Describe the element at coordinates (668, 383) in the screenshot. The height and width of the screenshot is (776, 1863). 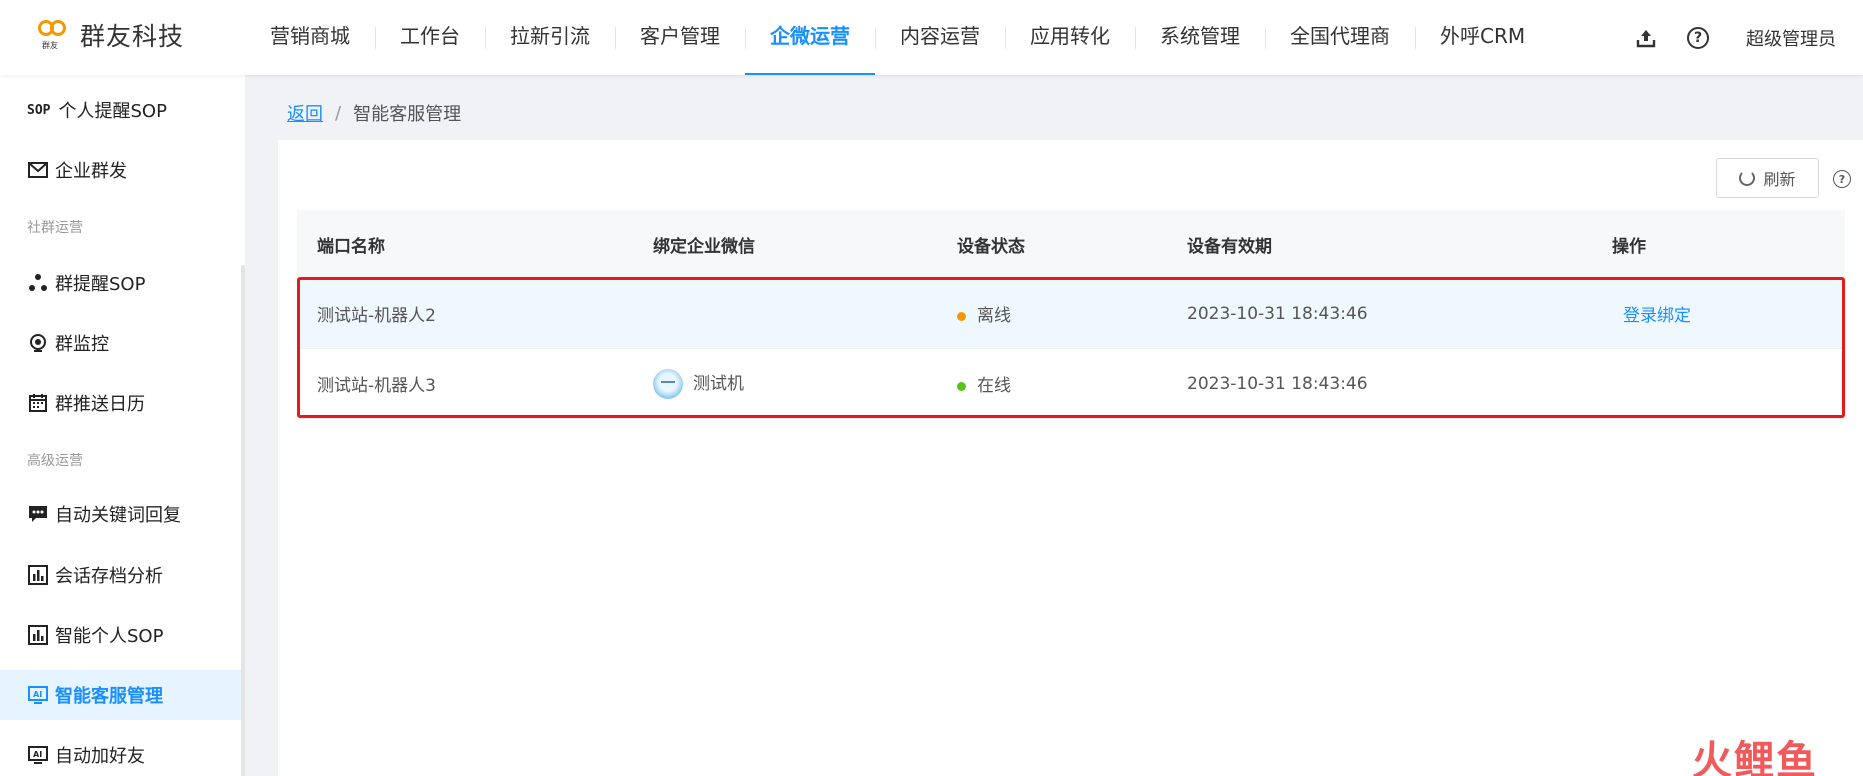
I see `avatar` at that location.